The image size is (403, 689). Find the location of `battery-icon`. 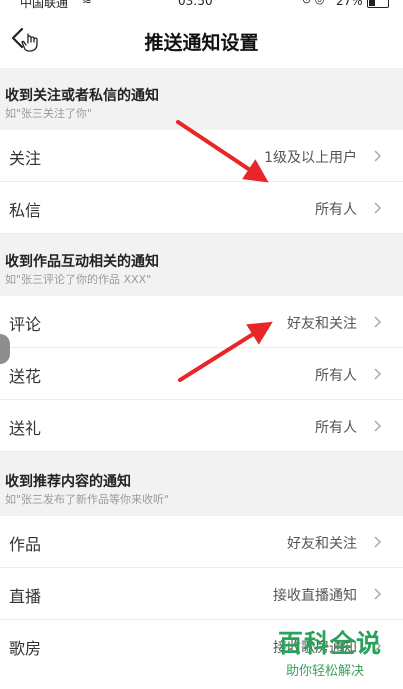

battery-icon is located at coordinates (378, 4).